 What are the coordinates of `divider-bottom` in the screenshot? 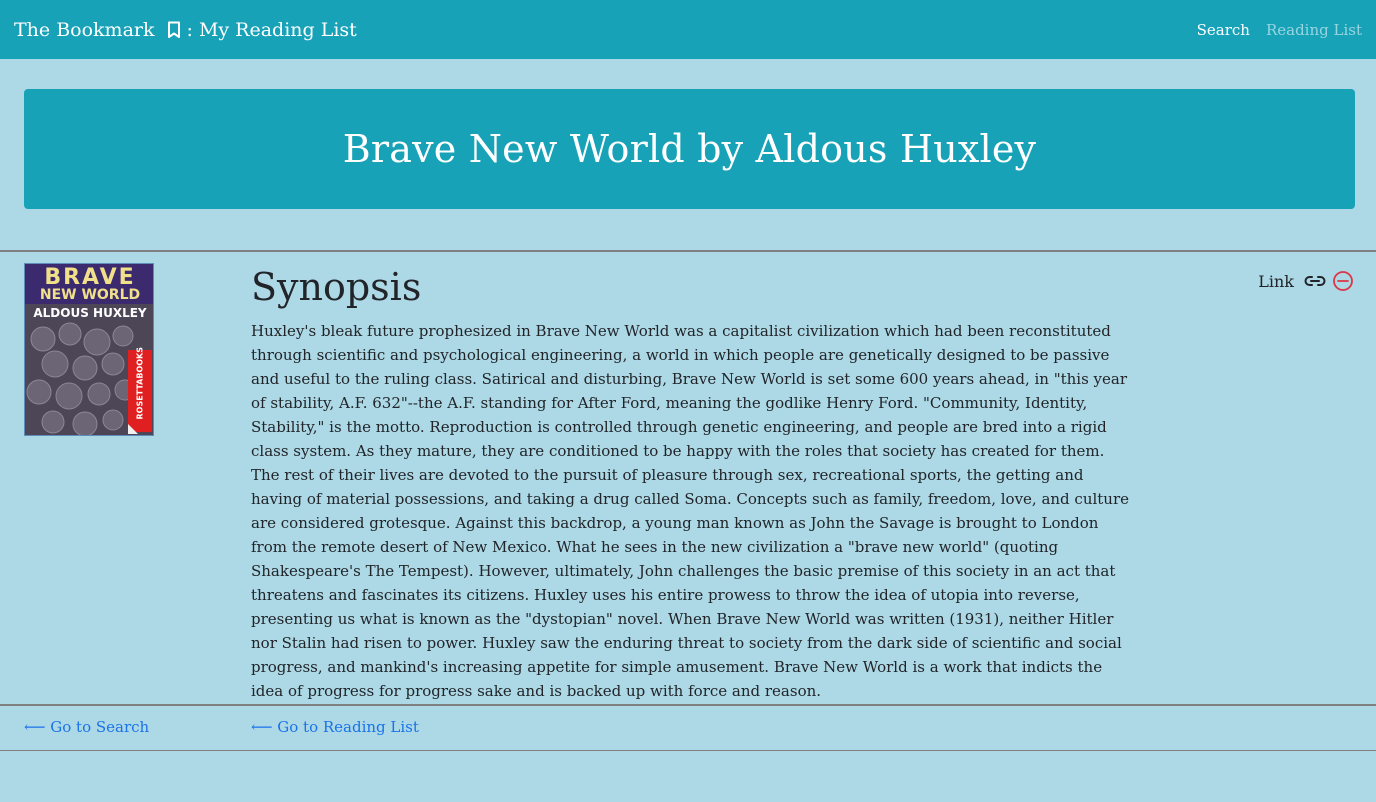 It's located at (688, 750).